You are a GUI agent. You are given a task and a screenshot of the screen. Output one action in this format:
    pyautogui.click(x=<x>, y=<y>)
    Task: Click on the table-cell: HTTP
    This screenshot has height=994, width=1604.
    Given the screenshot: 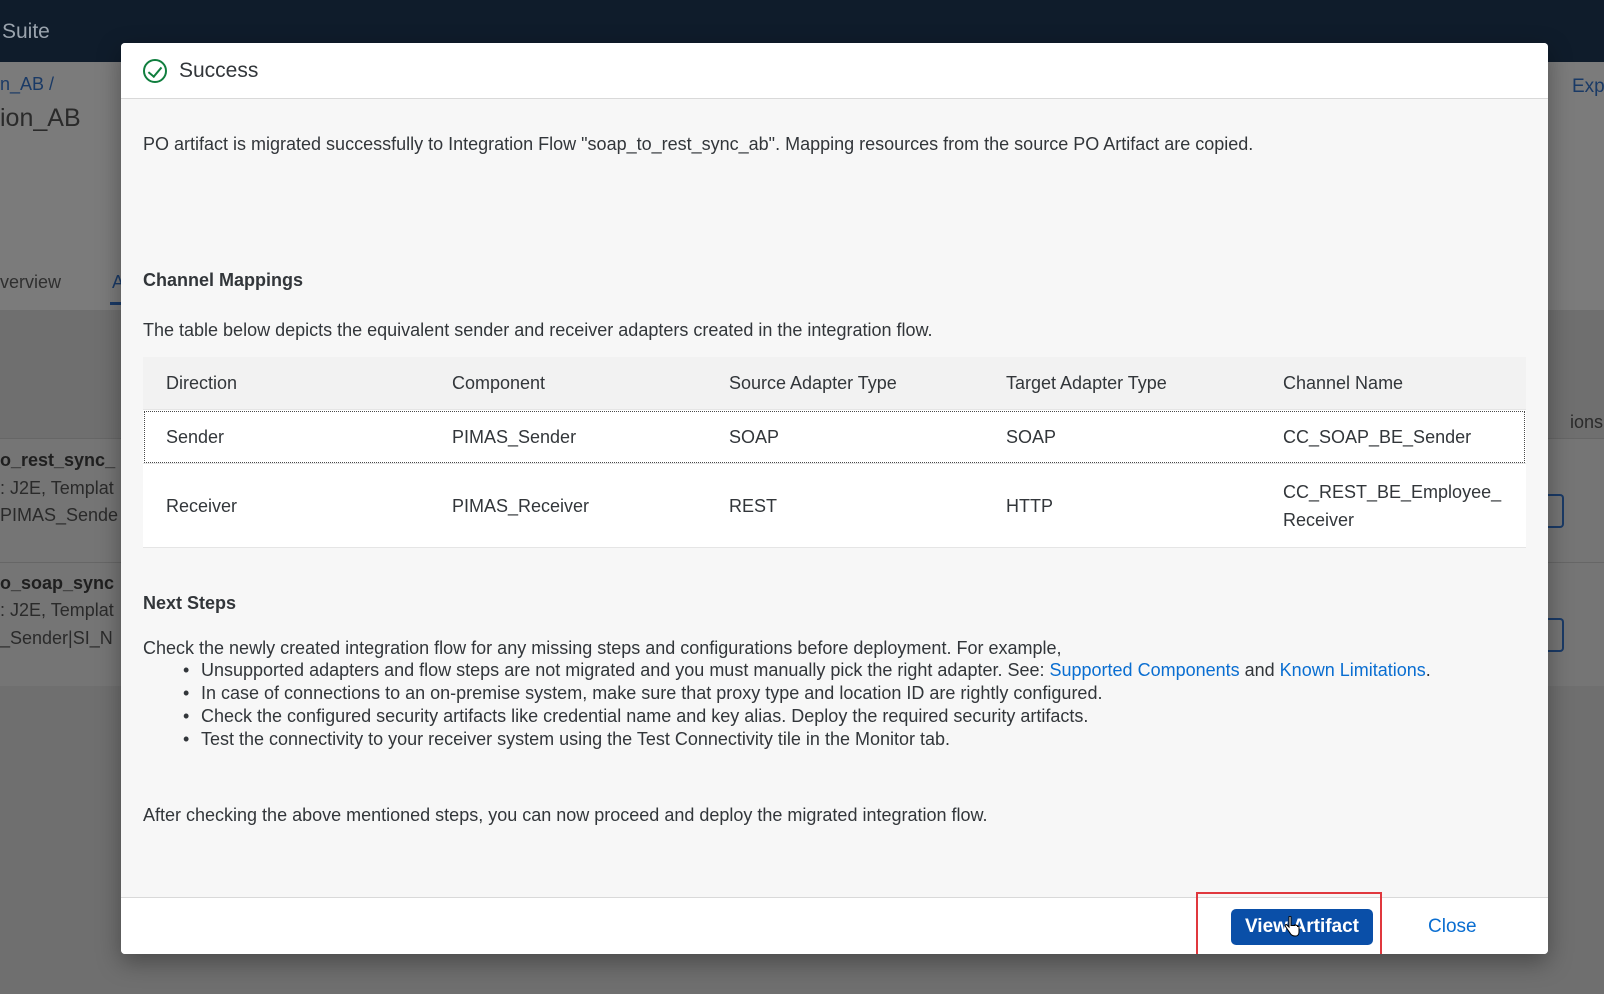 What is the action you would take?
    pyautogui.click(x=1029, y=505)
    